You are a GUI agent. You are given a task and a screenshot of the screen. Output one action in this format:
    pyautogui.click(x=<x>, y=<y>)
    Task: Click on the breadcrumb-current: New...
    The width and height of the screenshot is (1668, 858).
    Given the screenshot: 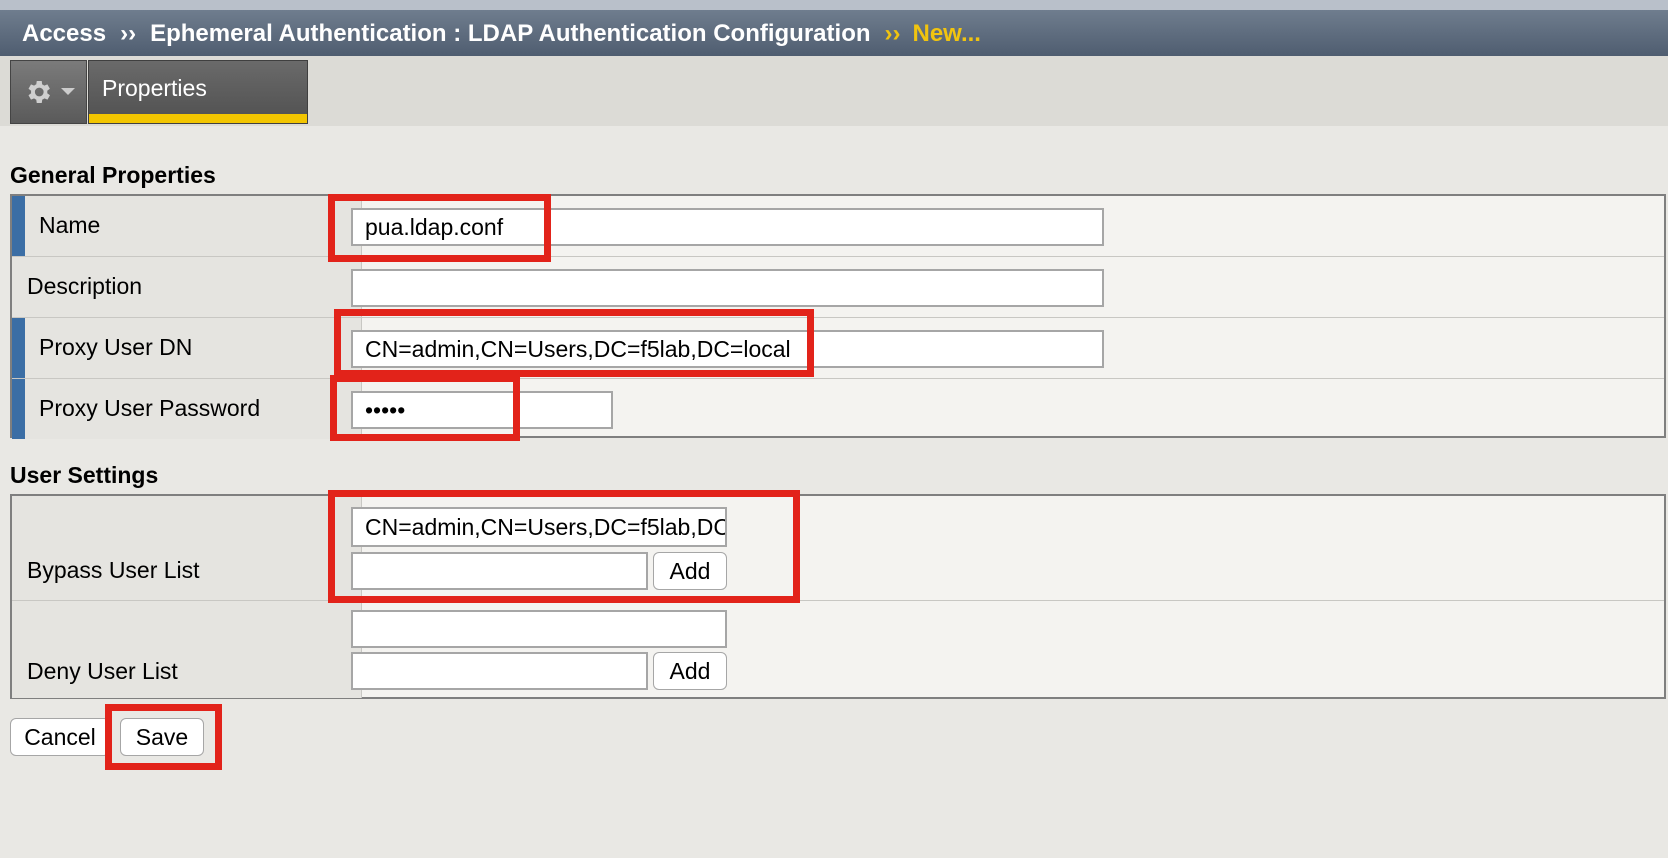 What is the action you would take?
    pyautogui.click(x=946, y=33)
    